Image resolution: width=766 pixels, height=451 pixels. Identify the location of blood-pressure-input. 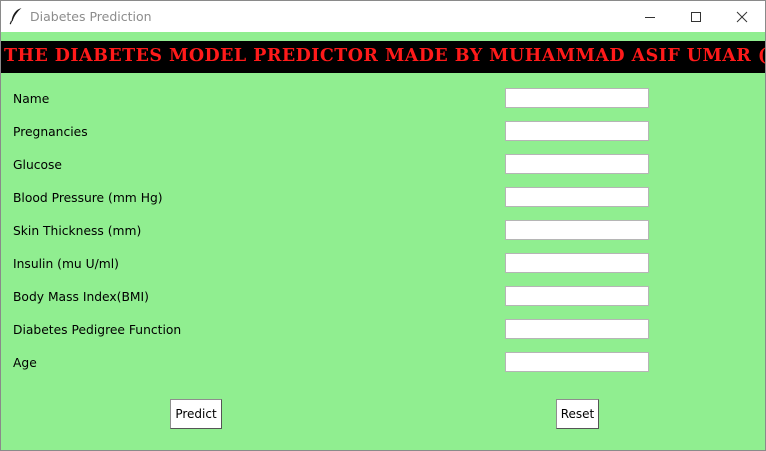
(577, 197).